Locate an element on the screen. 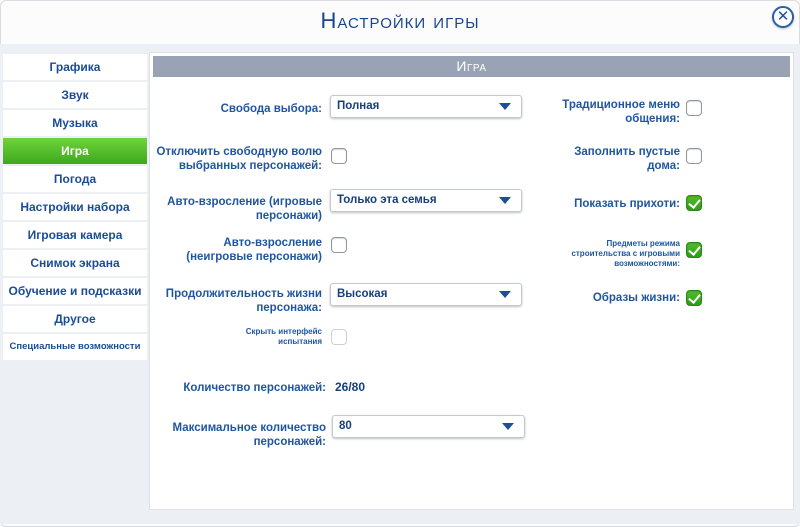 The height and width of the screenshot is (527, 800). lifestyles-checkbox is located at coordinates (694, 298).